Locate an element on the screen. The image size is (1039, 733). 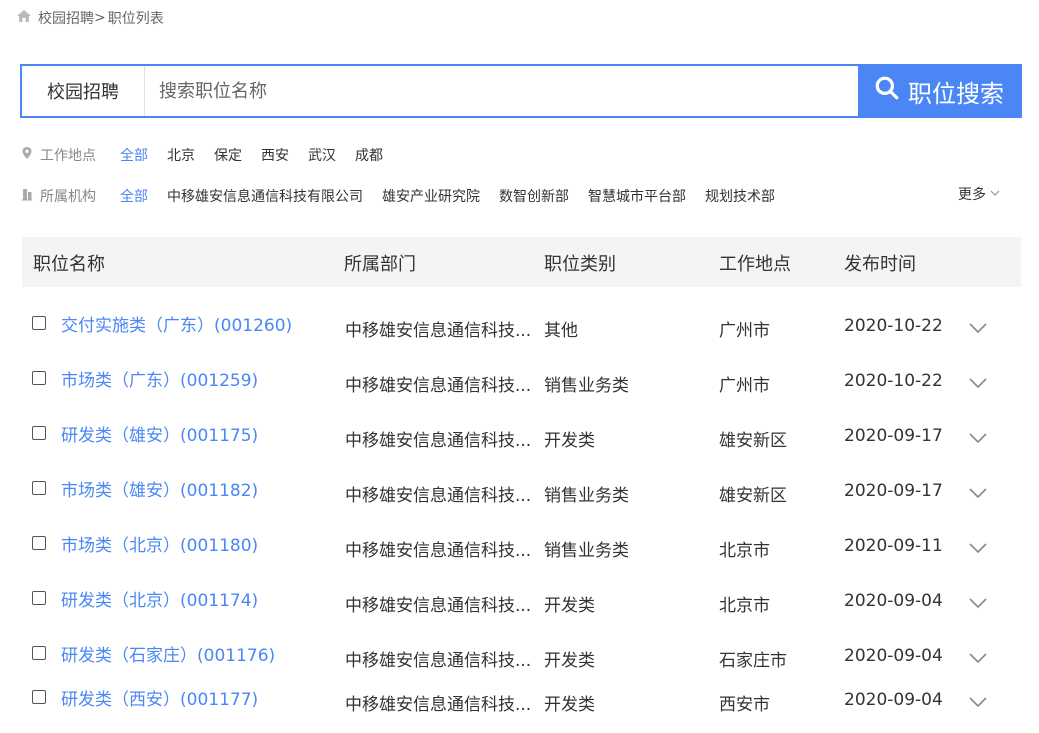
filter-org-planning: 规划技术部 is located at coordinates (740, 196).